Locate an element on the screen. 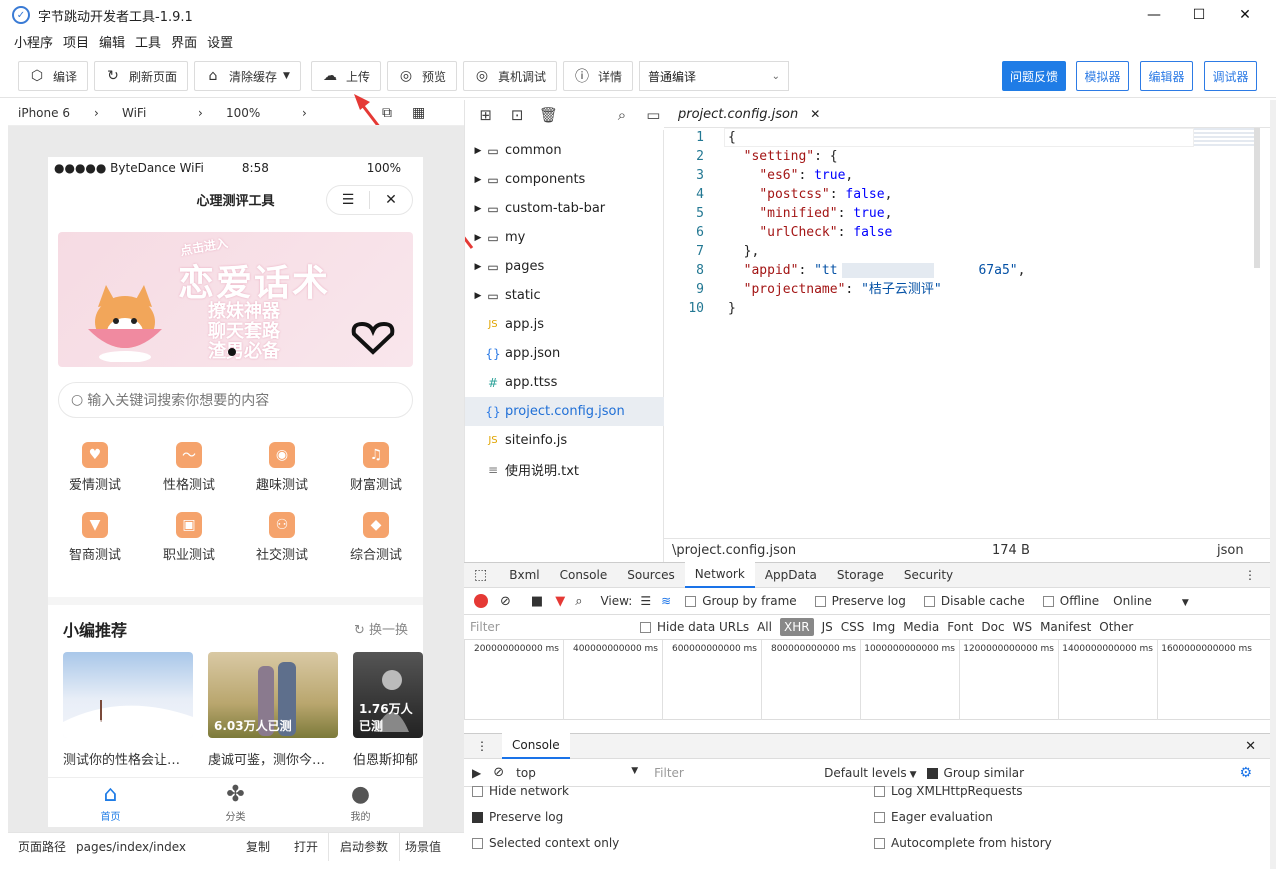  compile-button: ⬡ 编译 is located at coordinates (53, 76).